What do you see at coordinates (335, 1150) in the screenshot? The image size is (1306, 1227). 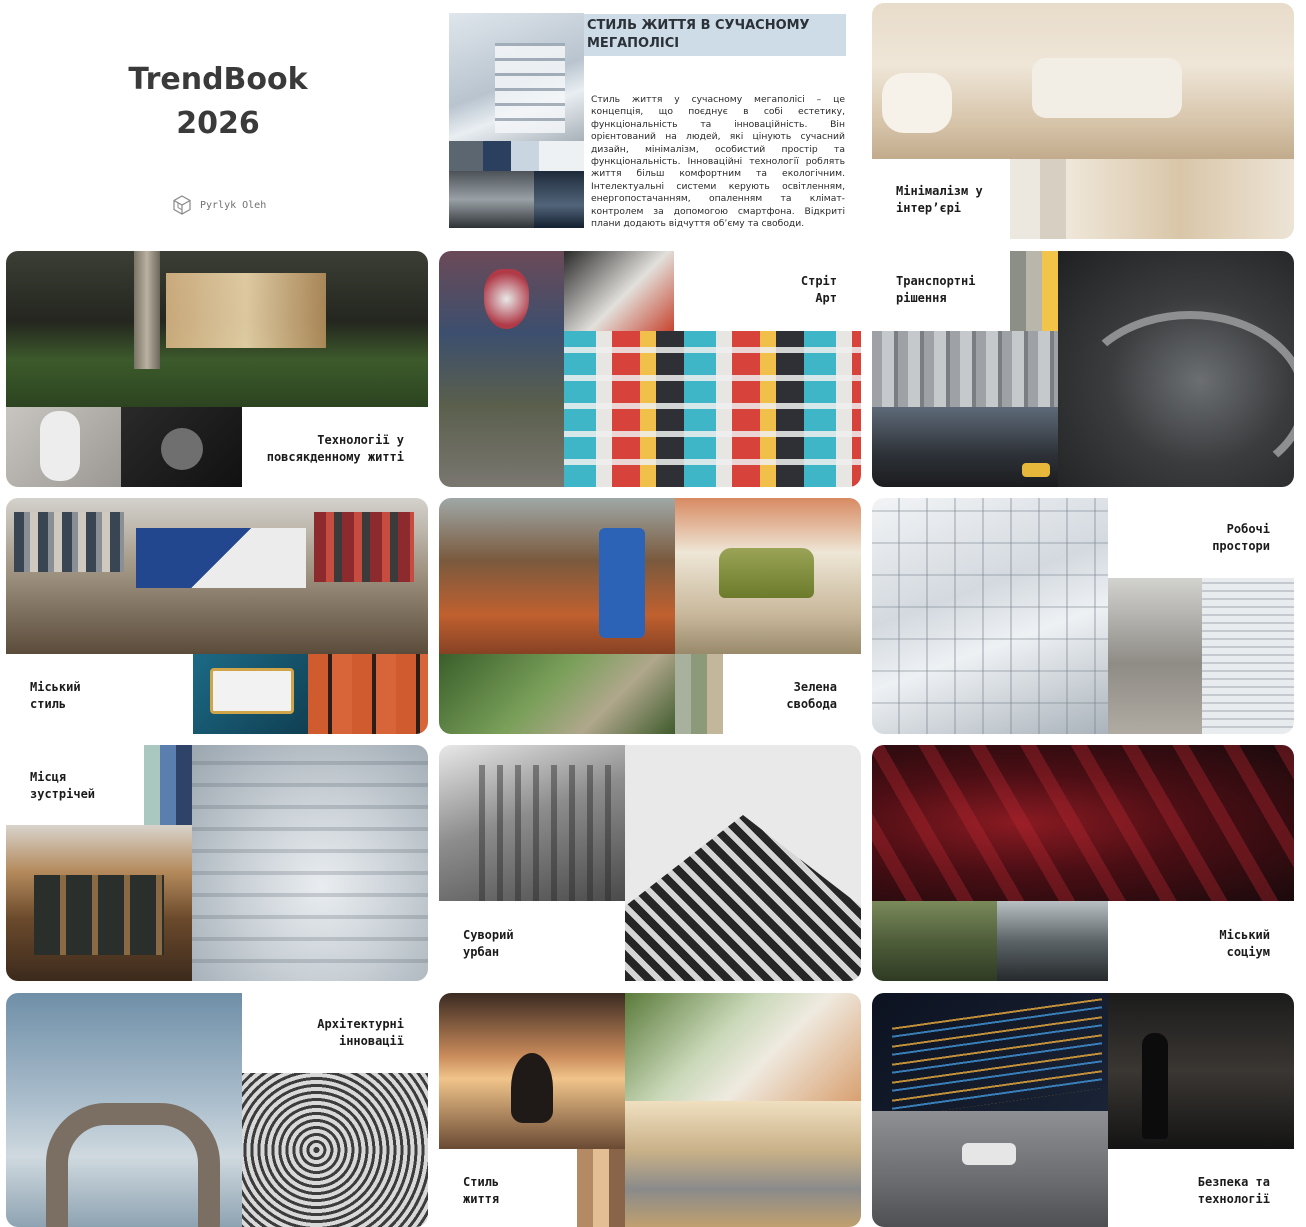 I see `parametric-facade-photo` at bounding box center [335, 1150].